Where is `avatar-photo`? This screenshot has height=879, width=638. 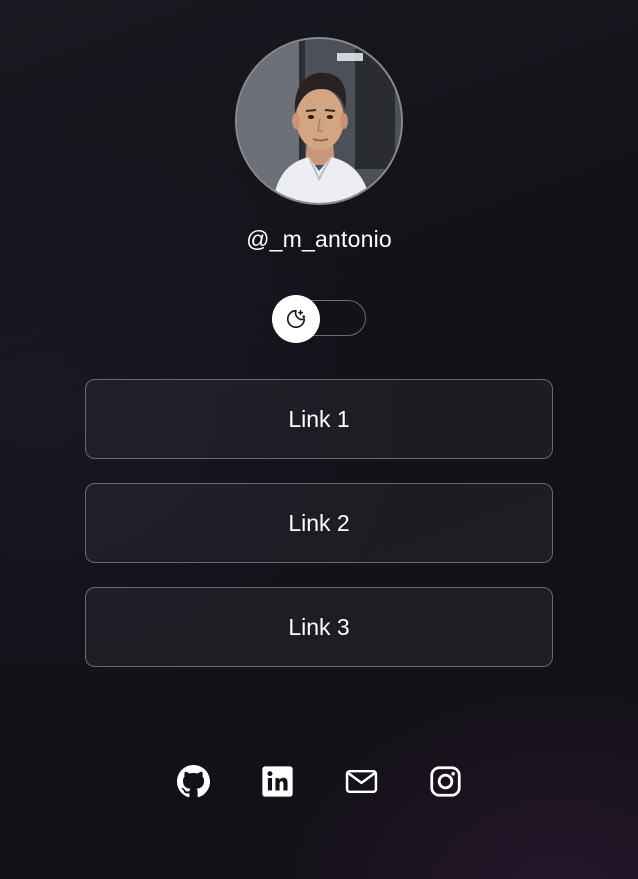 avatar-photo is located at coordinates (319, 121).